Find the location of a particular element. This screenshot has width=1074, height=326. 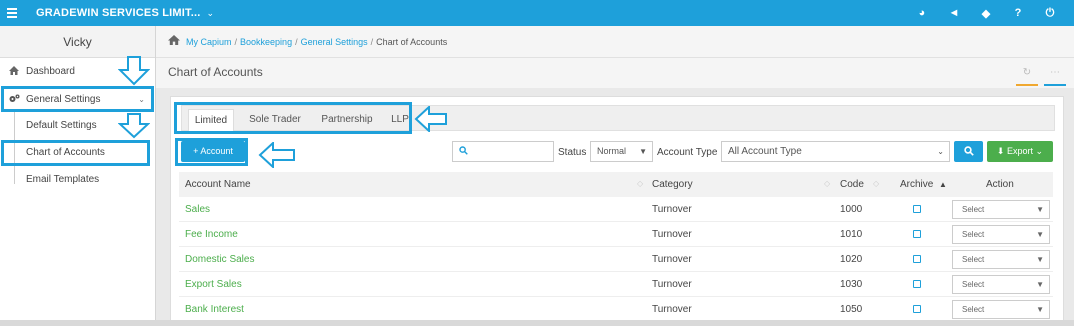

sidebar-item-label: Dashboard is located at coordinates (50, 71).